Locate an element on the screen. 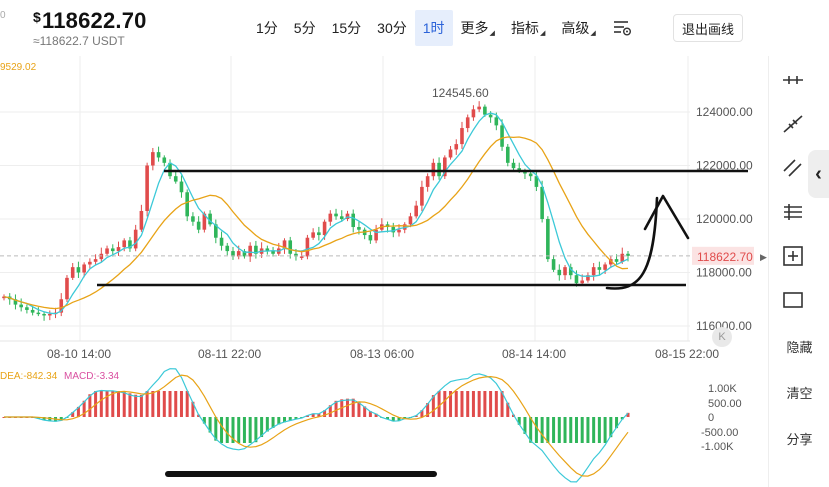 Image resolution: width=829 pixels, height=487 pixels. parallel-line-icon is located at coordinates (792, 168).